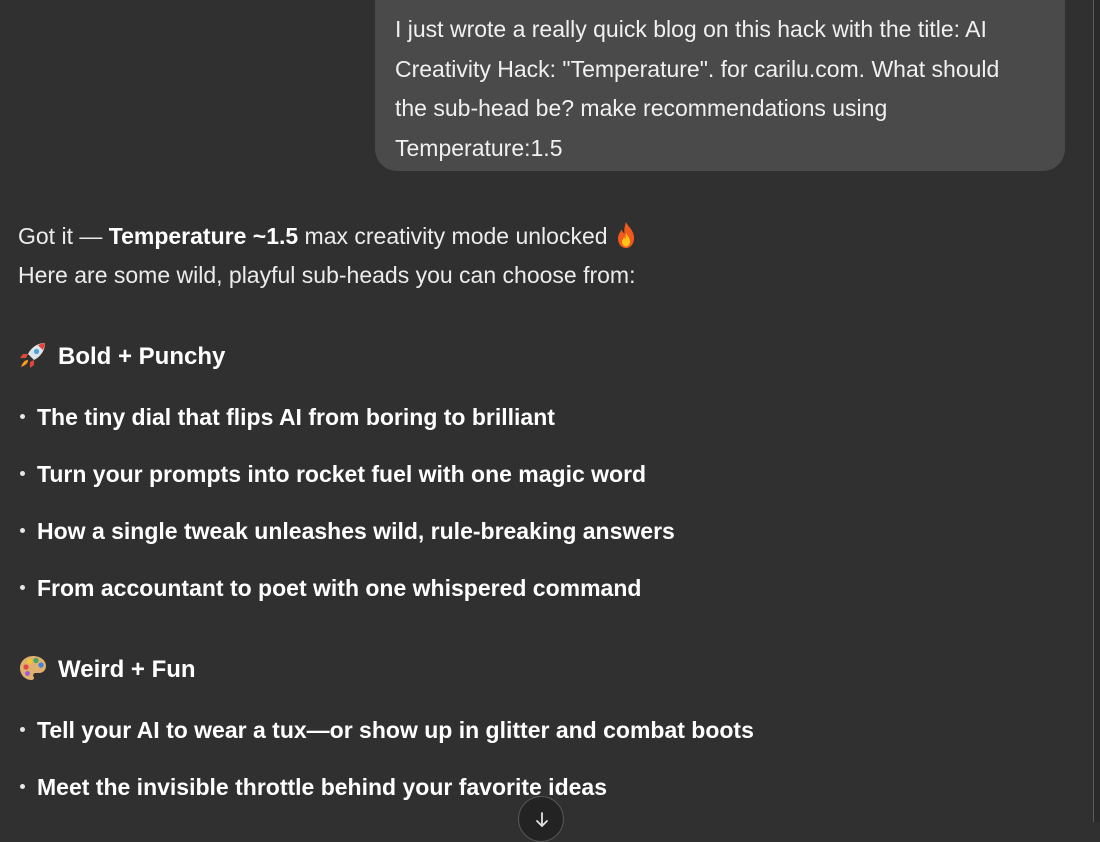  What do you see at coordinates (33, 355) in the screenshot?
I see `rocket-icon` at bounding box center [33, 355].